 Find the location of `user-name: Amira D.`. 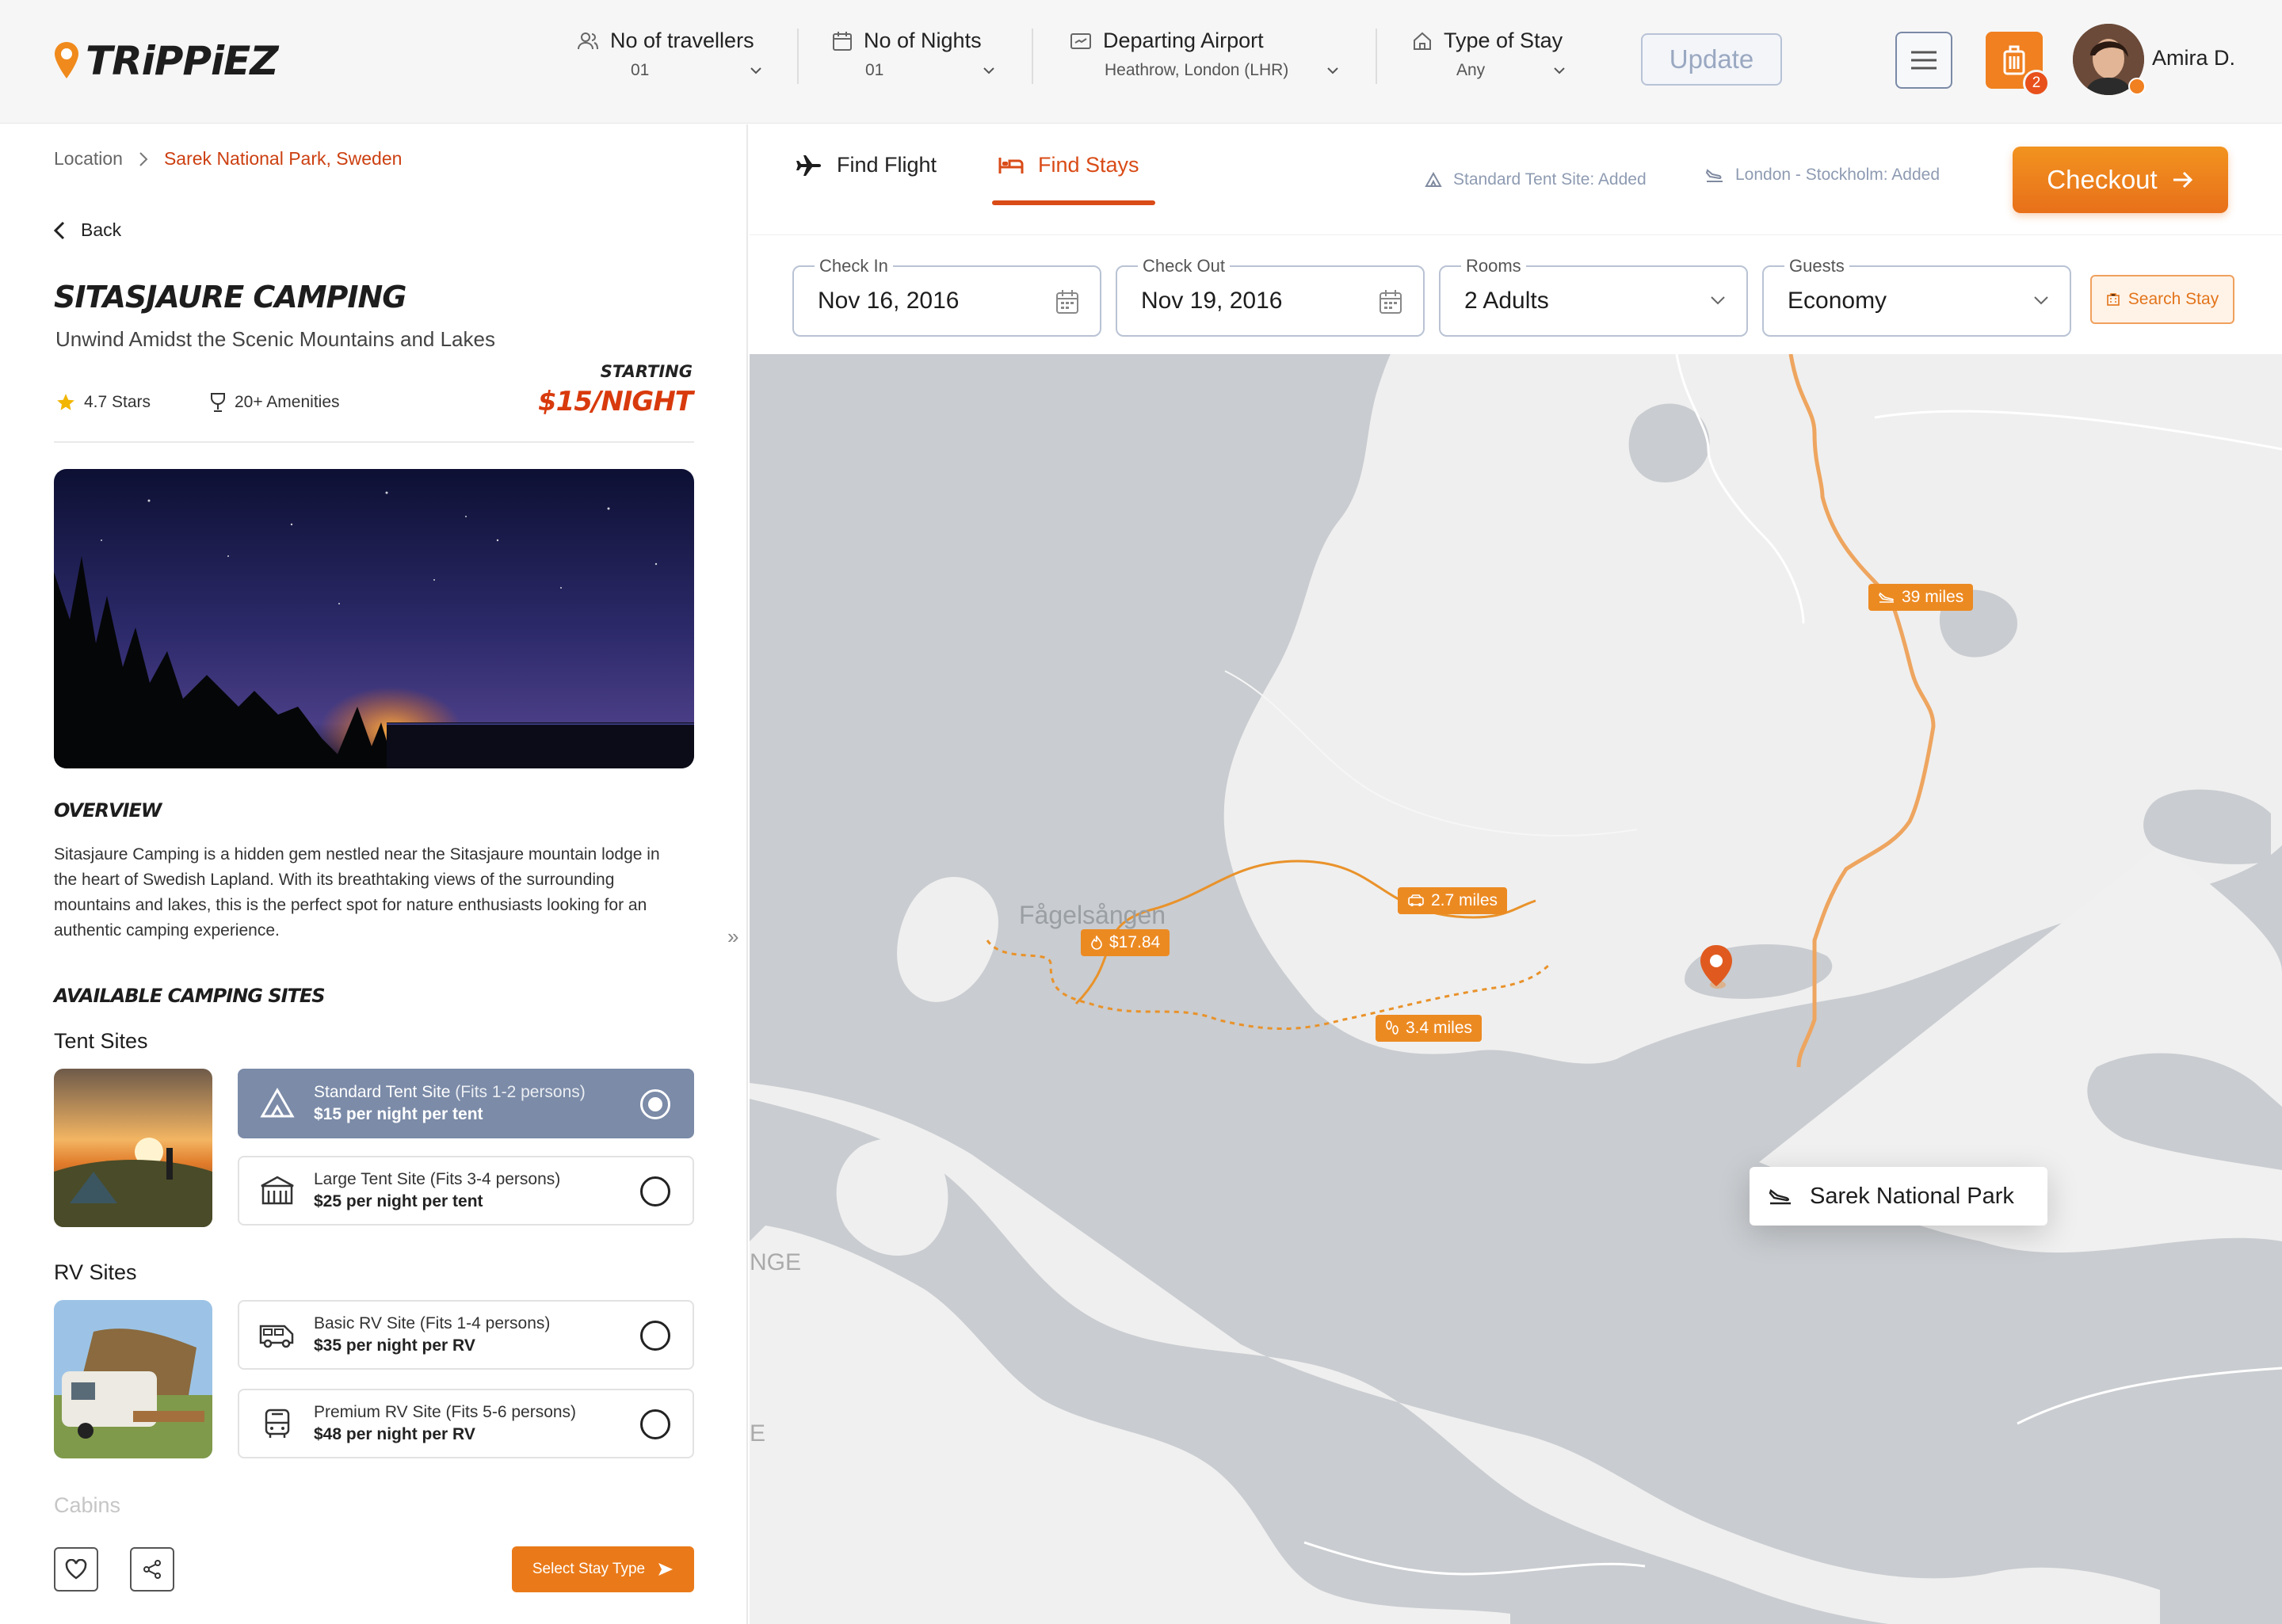

user-name: Amira D. is located at coordinates (2193, 58).